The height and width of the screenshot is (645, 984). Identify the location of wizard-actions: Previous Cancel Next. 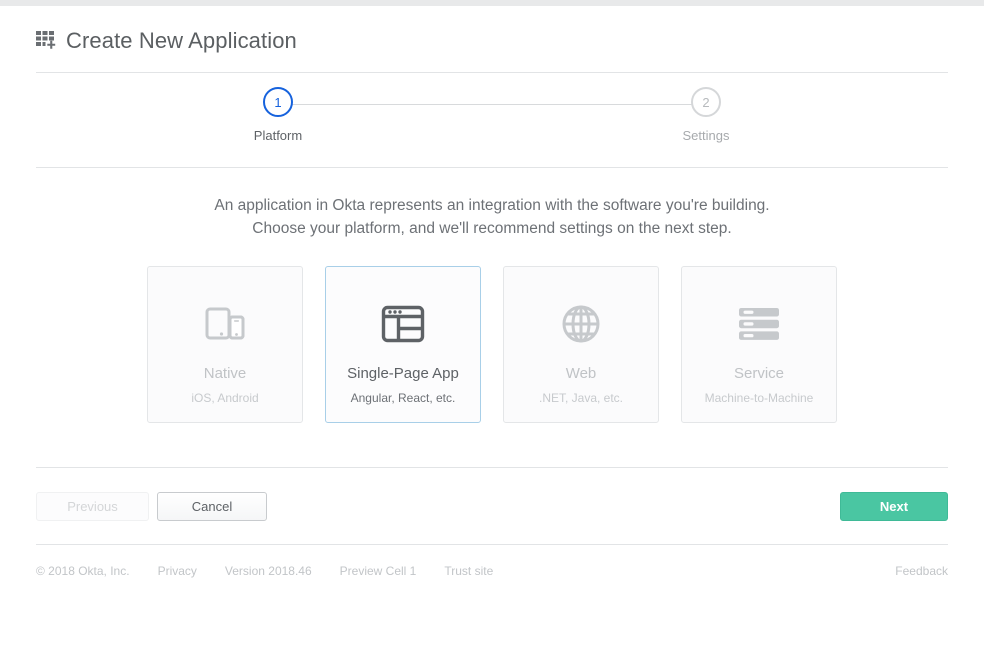
(492, 506).